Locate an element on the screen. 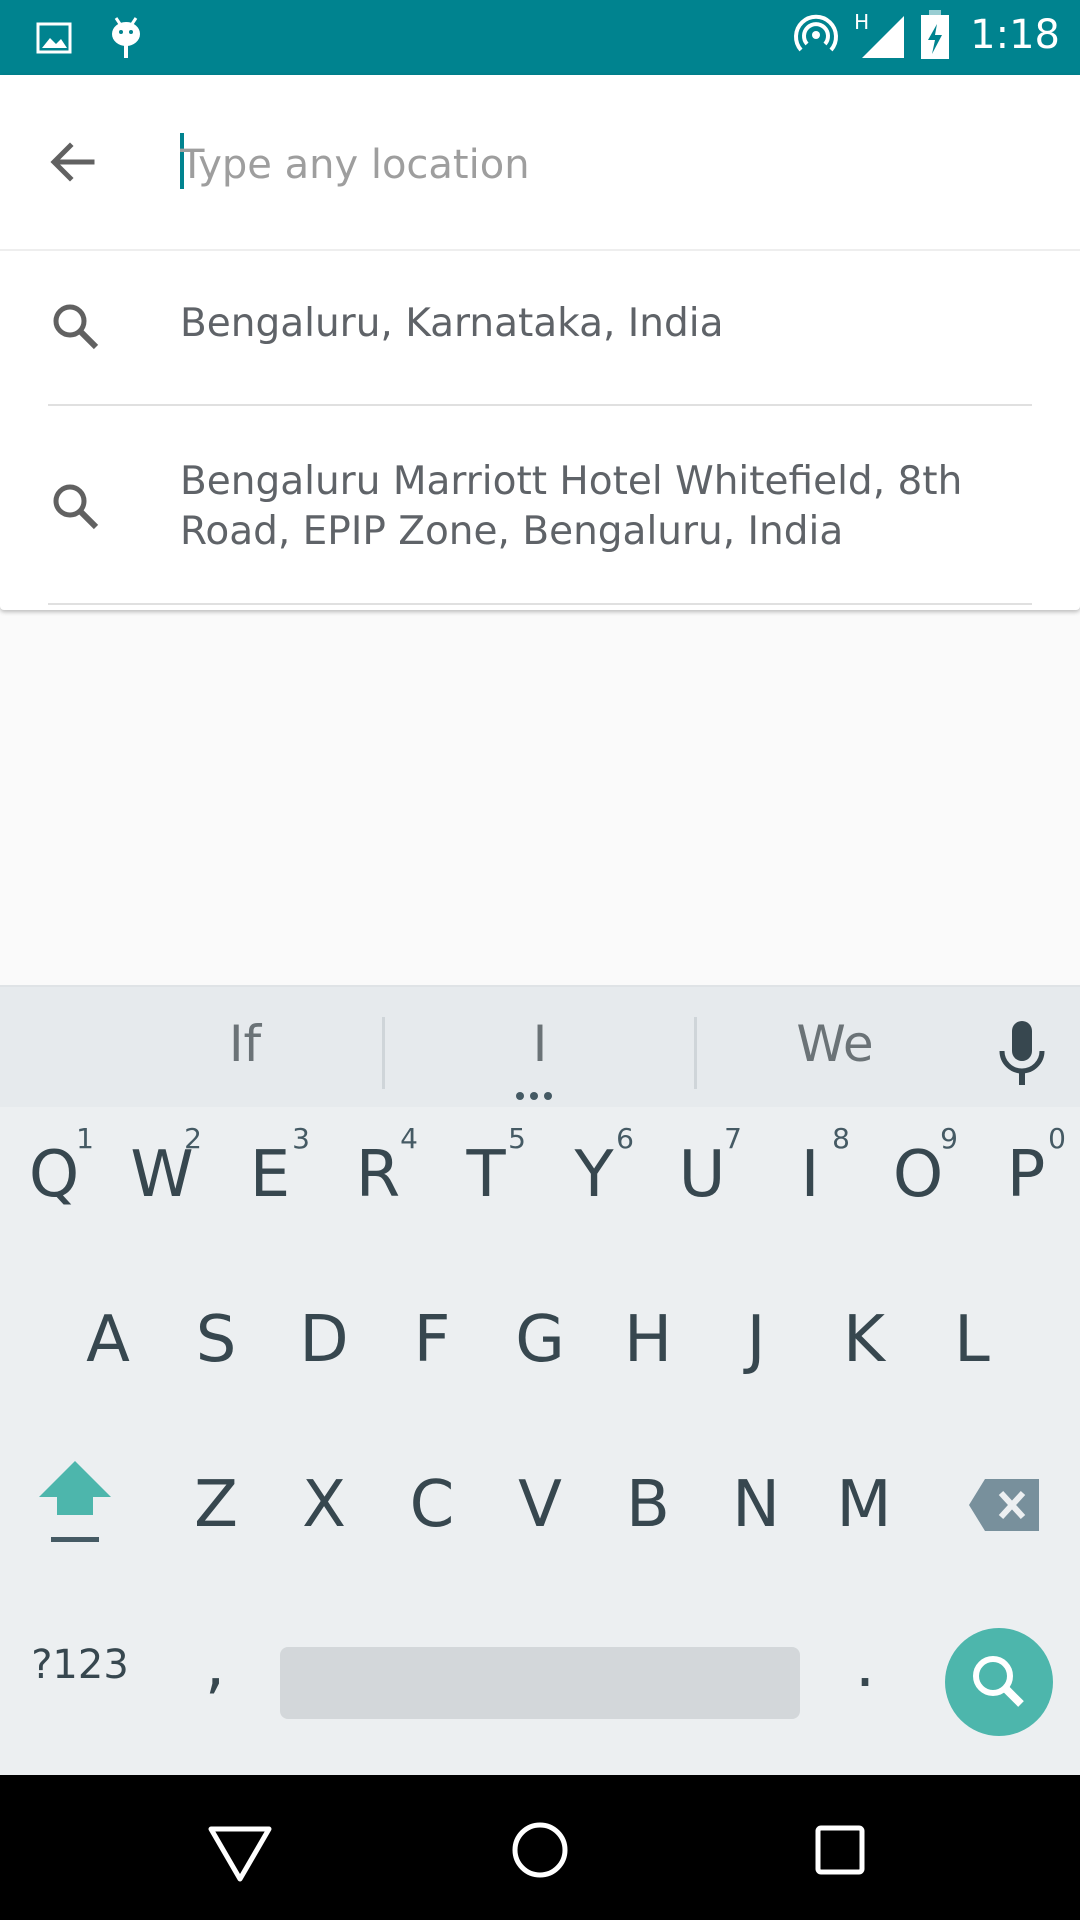  key-y: Y6 is located at coordinates (594, 1175).